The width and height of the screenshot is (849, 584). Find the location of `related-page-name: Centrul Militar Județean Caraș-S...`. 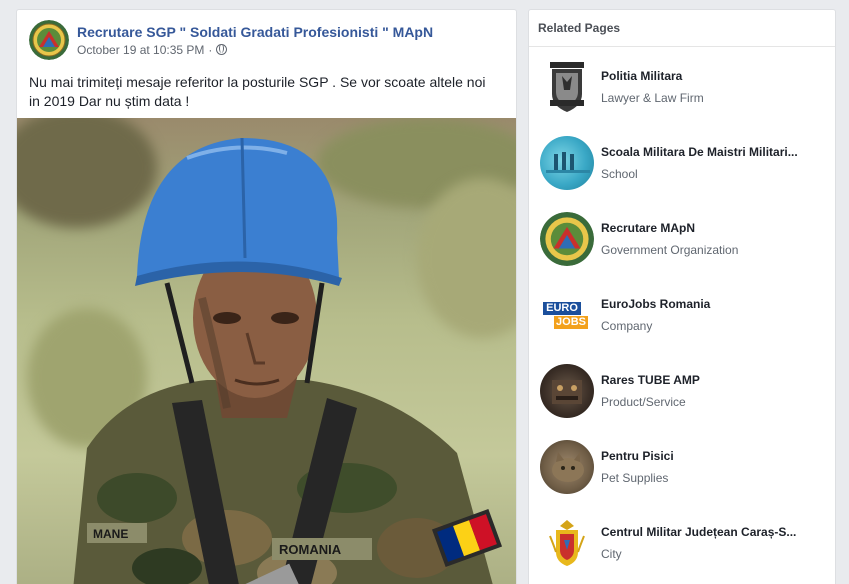

related-page-name: Centrul Militar Județean Caraș-S... is located at coordinates (712, 532).